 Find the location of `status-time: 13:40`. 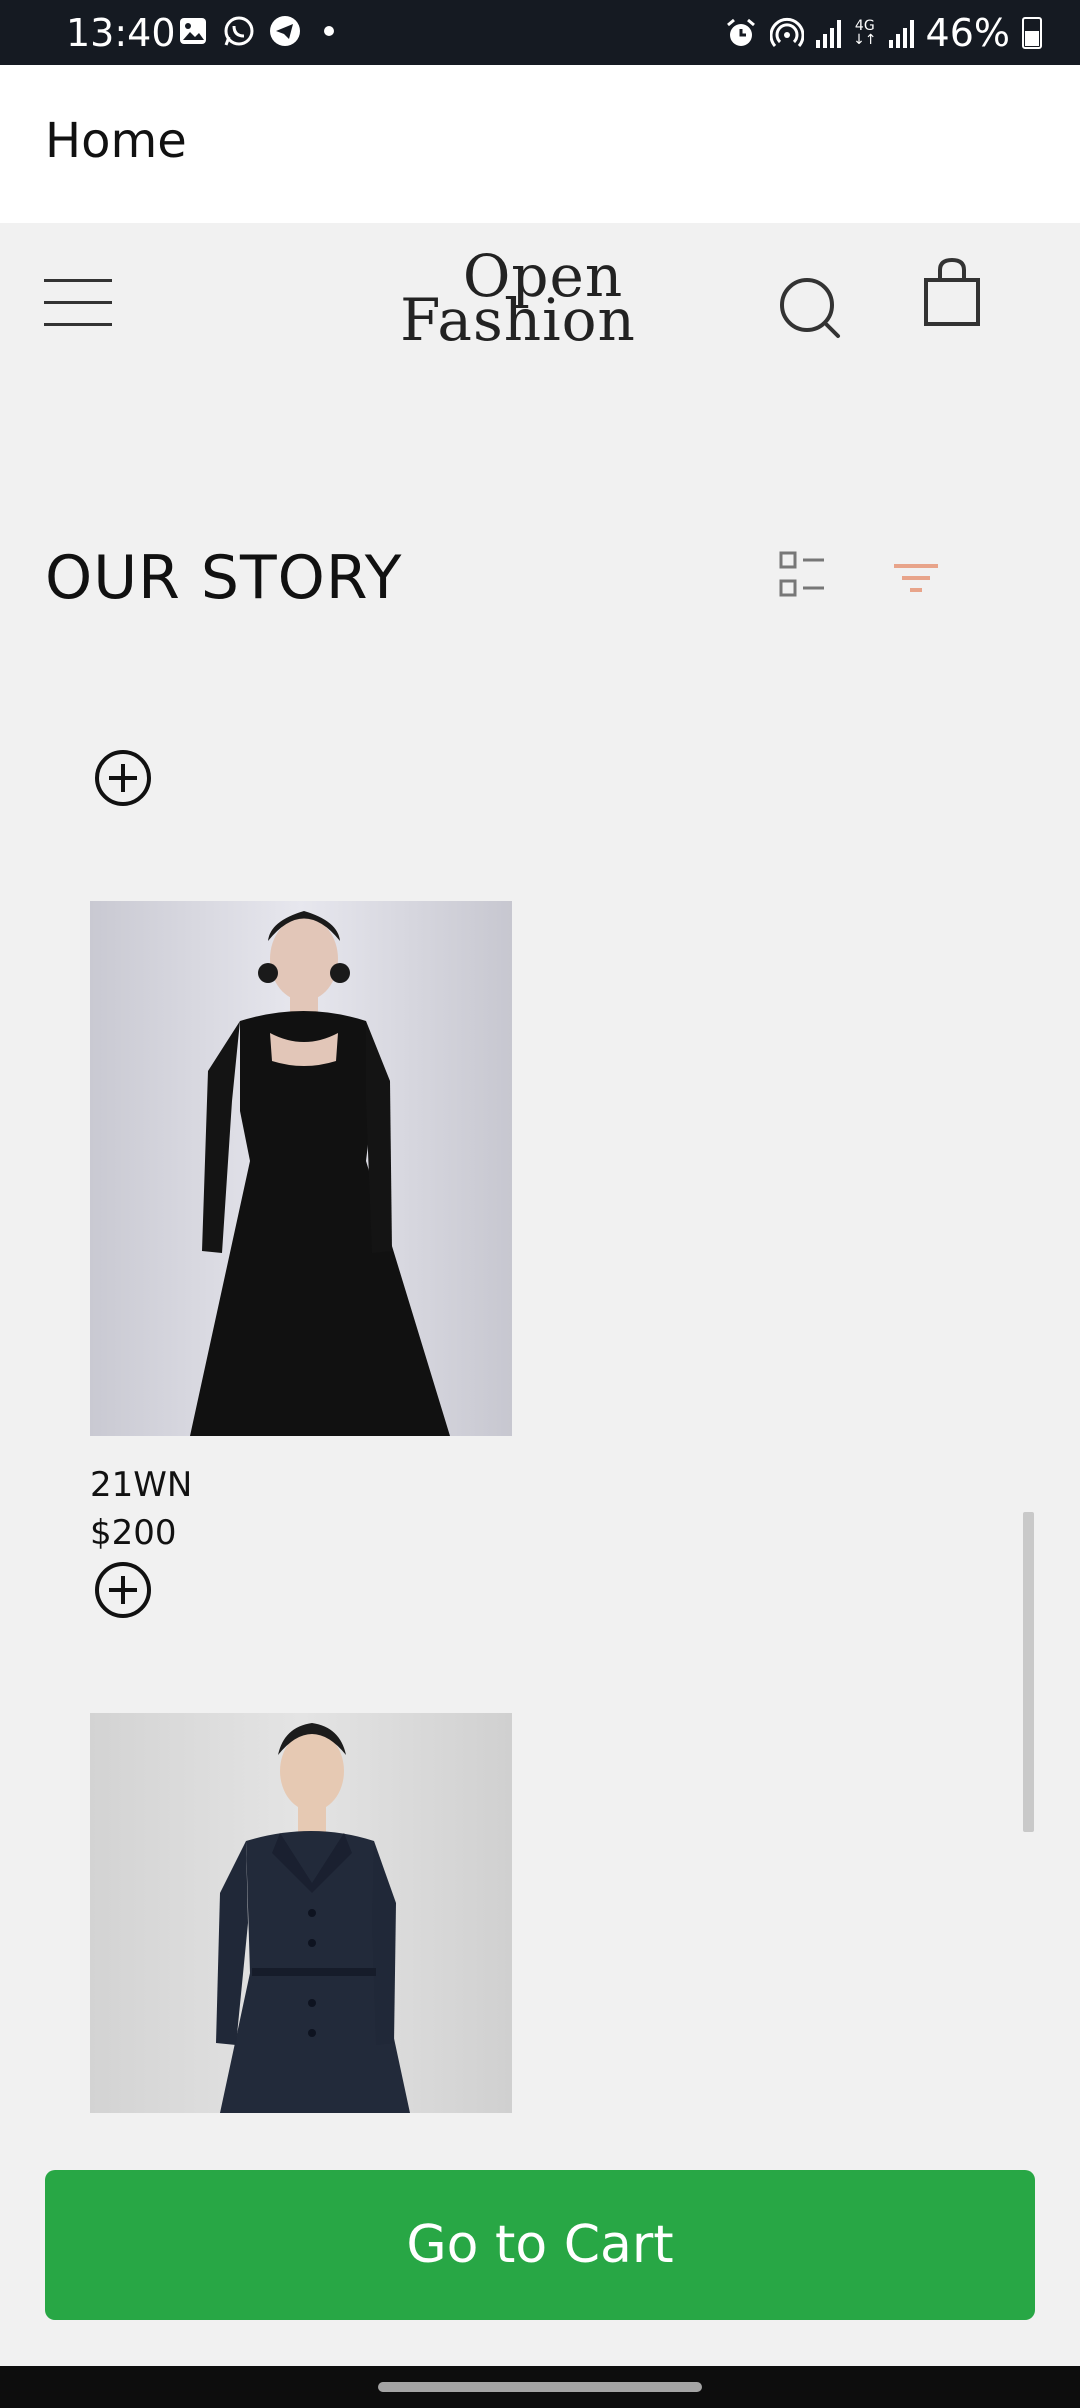

status-time: 13:40 is located at coordinates (121, 33).